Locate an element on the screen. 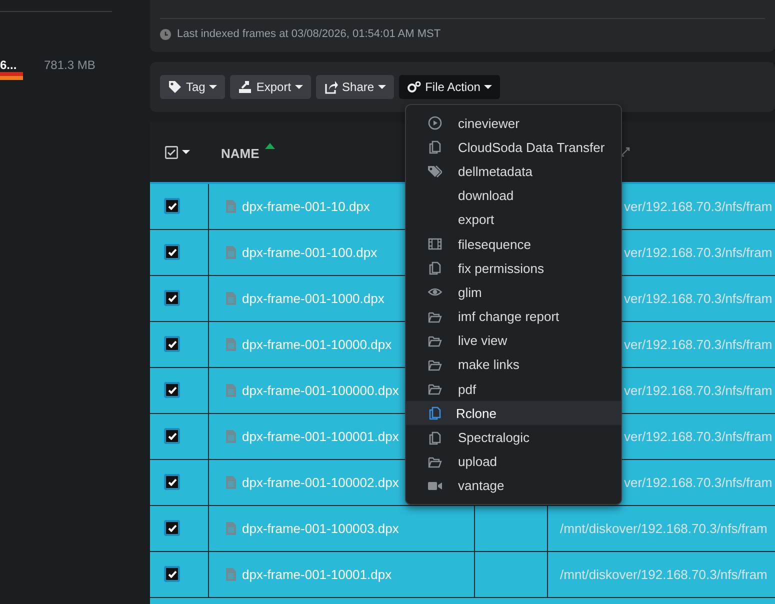 The height and width of the screenshot is (604, 775). toolbar-button: Export is located at coordinates (271, 87).